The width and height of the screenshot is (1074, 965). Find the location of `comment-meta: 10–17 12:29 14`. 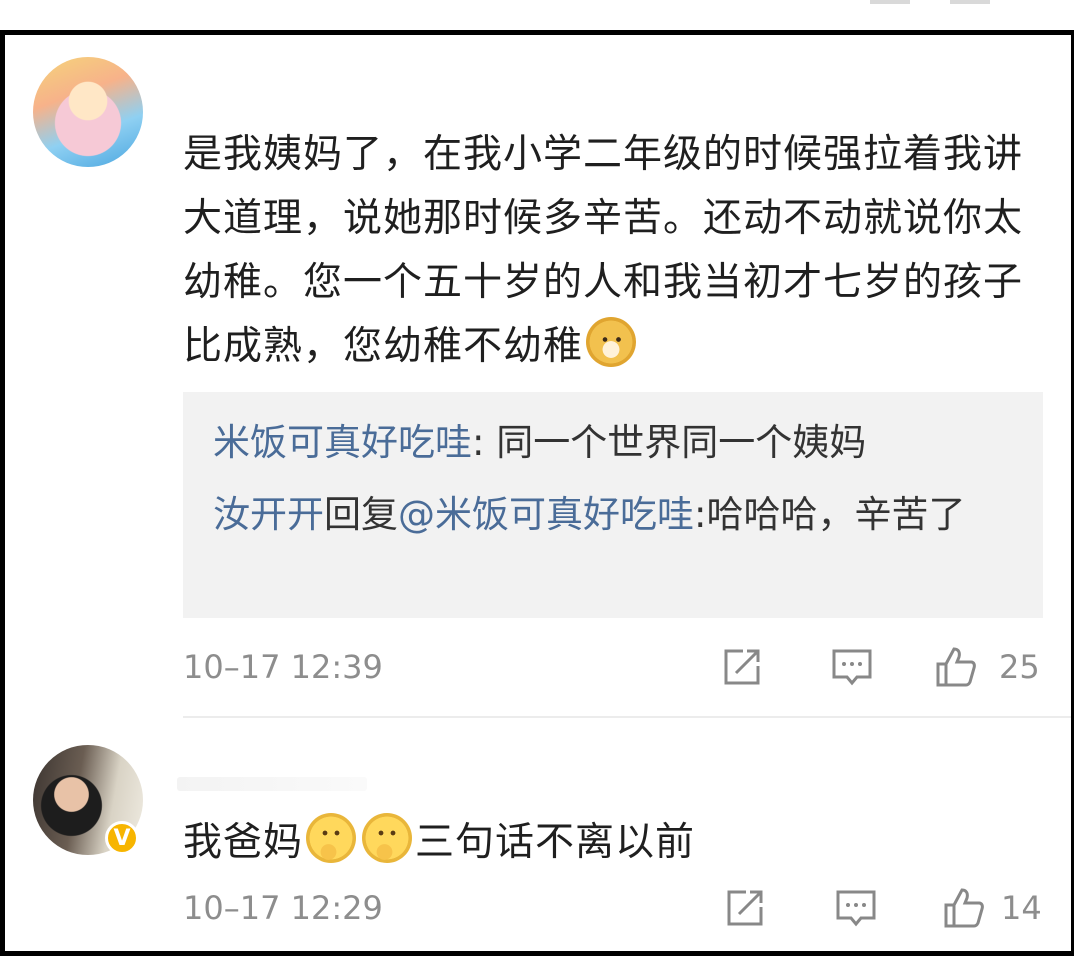

comment-meta: 10–17 12:29 14 is located at coordinates (613, 908).